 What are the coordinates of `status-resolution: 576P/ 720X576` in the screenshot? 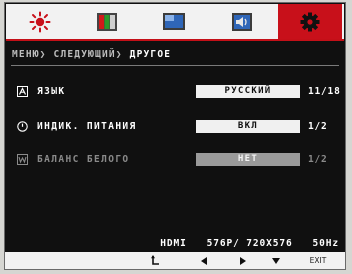 It's located at (249, 243).